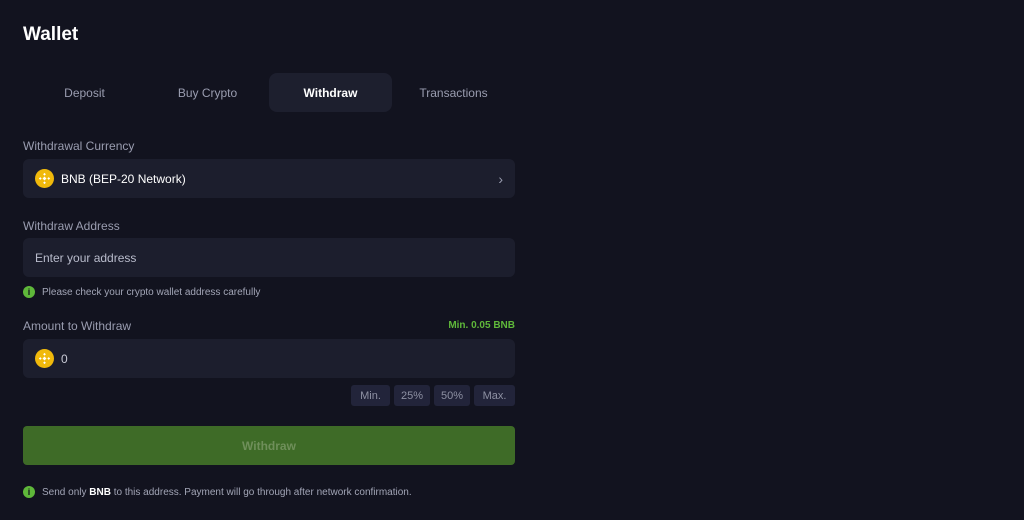  What do you see at coordinates (77, 326) in the screenshot?
I see `amount-label: Amount to Withdraw` at bounding box center [77, 326].